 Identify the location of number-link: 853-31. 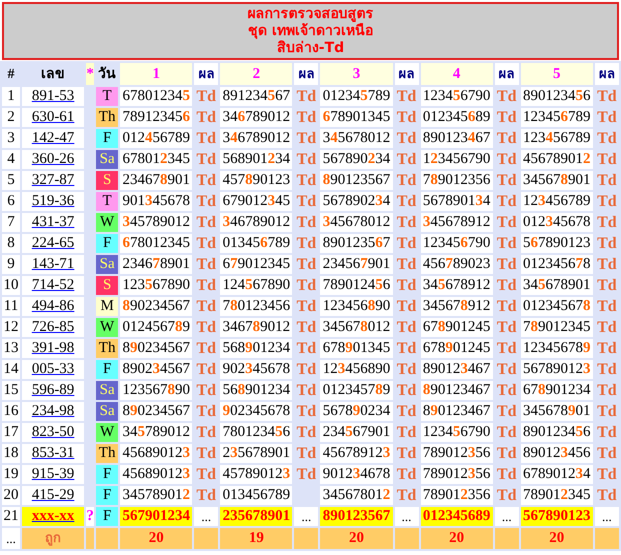
(53, 453).